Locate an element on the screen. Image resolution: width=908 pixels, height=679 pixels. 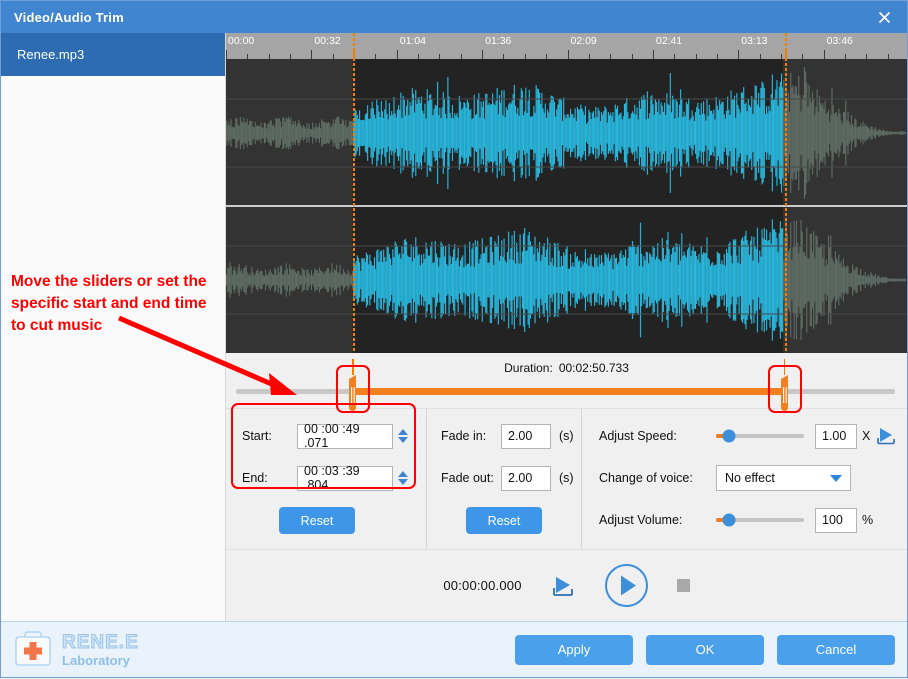
footer-buttons: Apply OK Cancel is located at coordinates (705, 649).